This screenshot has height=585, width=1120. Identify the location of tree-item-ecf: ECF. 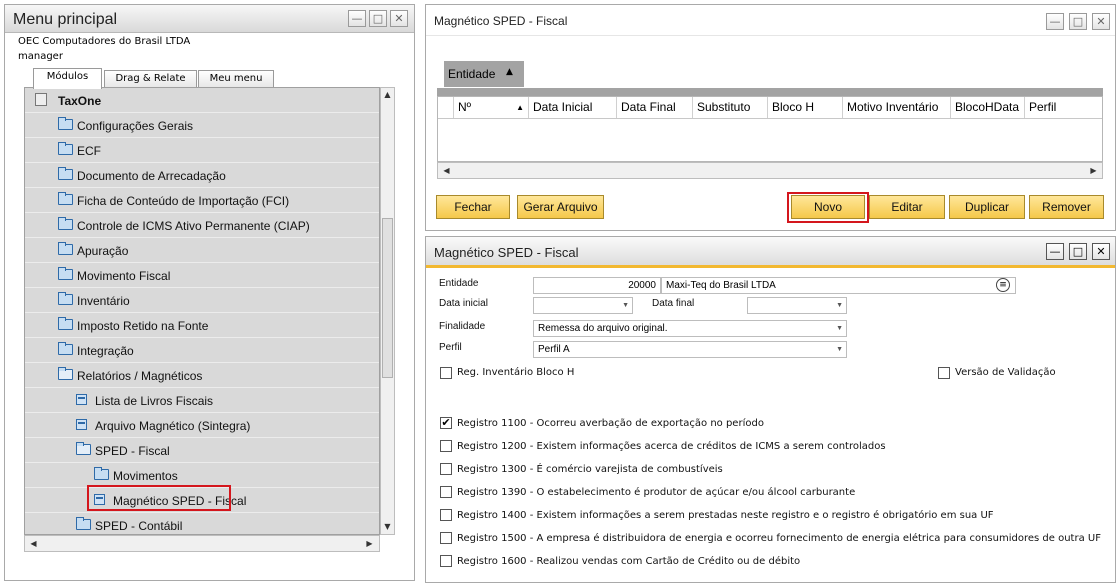
(202, 150).